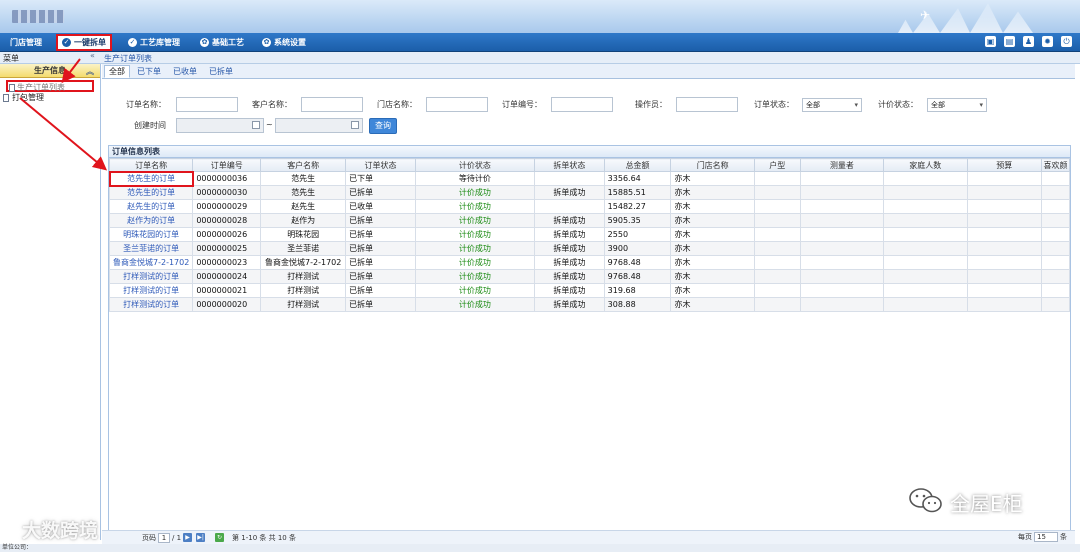 The width and height of the screenshot is (1080, 552). What do you see at coordinates (1046, 537) in the screenshot?
I see `page-size-select: 15` at bounding box center [1046, 537].